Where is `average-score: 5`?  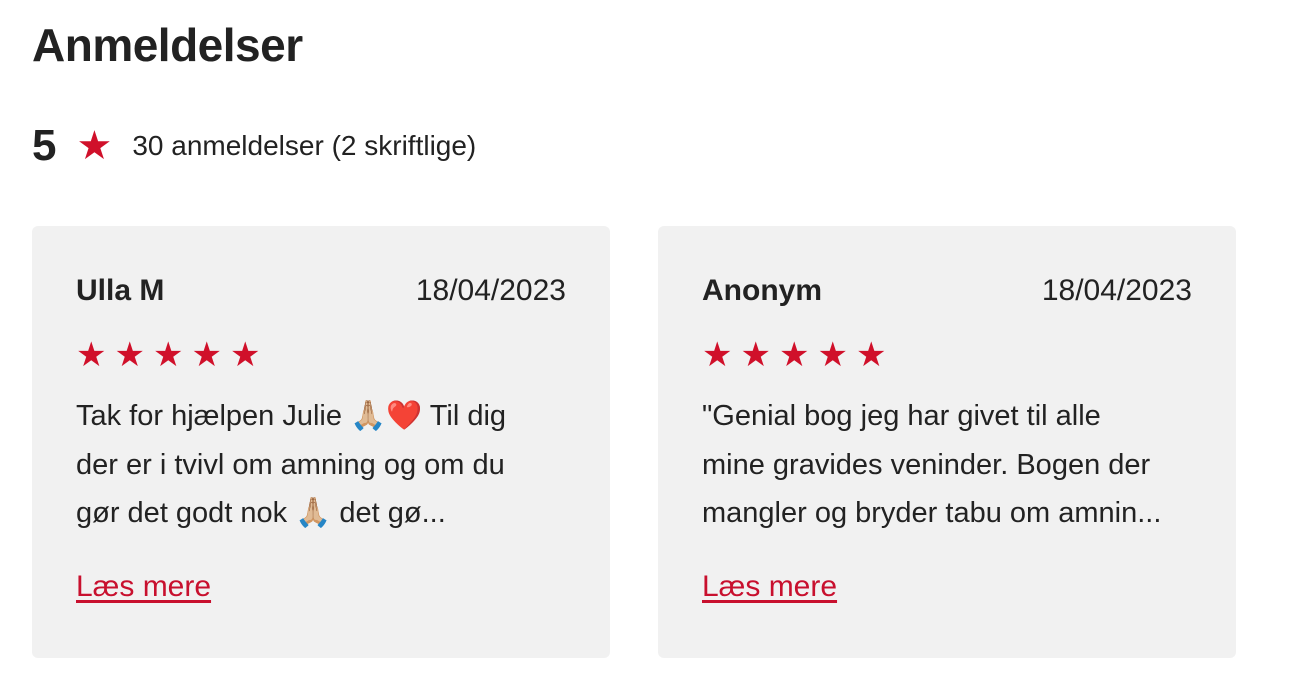
average-score: 5 is located at coordinates (44, 145).